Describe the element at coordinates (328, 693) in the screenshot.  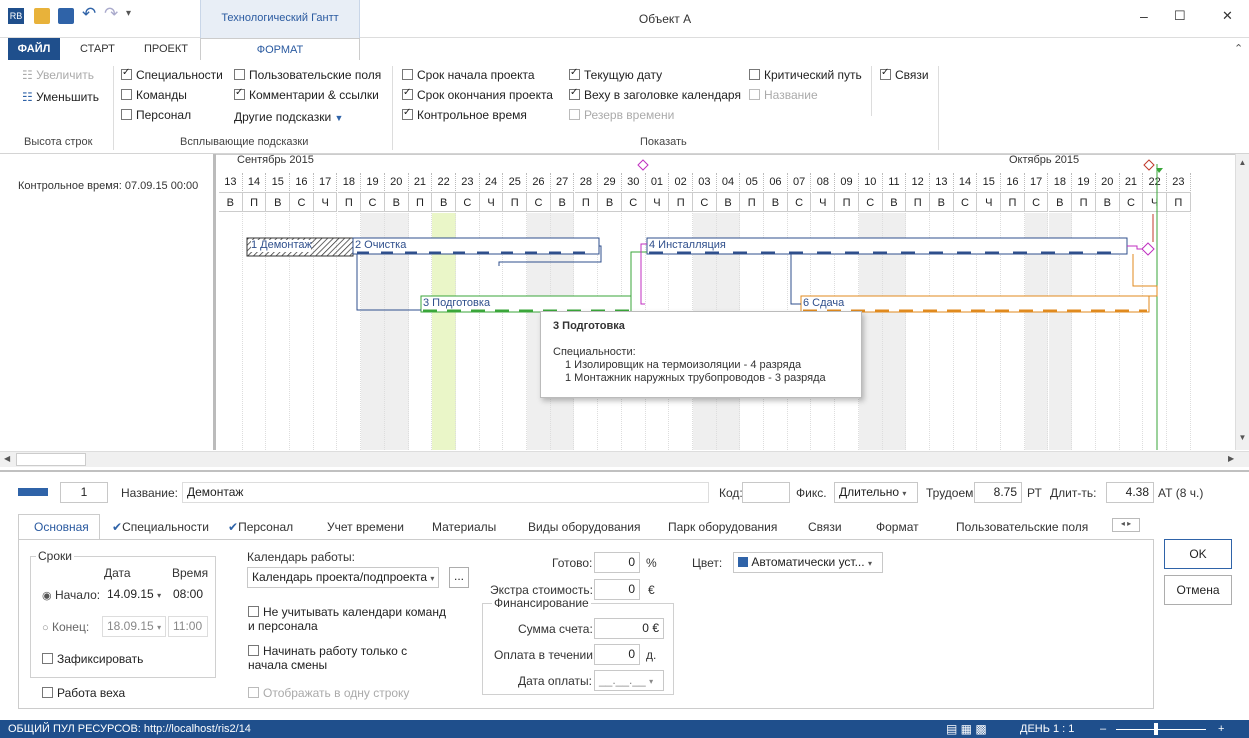
I see `cb-one-line: Отображать в одну строку` at that location.